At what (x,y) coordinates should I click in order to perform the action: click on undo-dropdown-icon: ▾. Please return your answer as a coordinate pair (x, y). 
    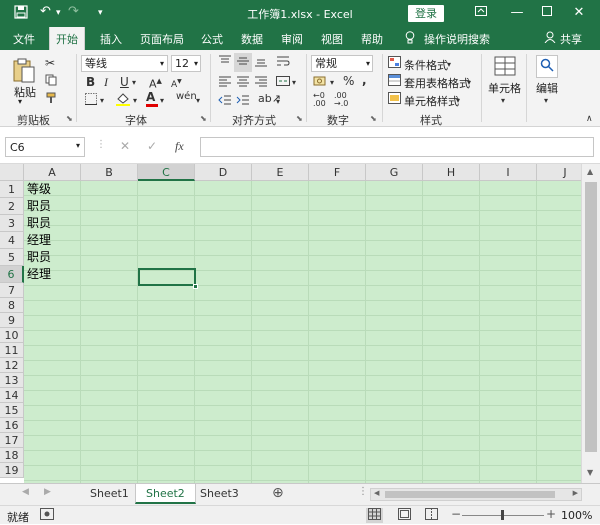
    Looking at the image, I should click on (58, 13).